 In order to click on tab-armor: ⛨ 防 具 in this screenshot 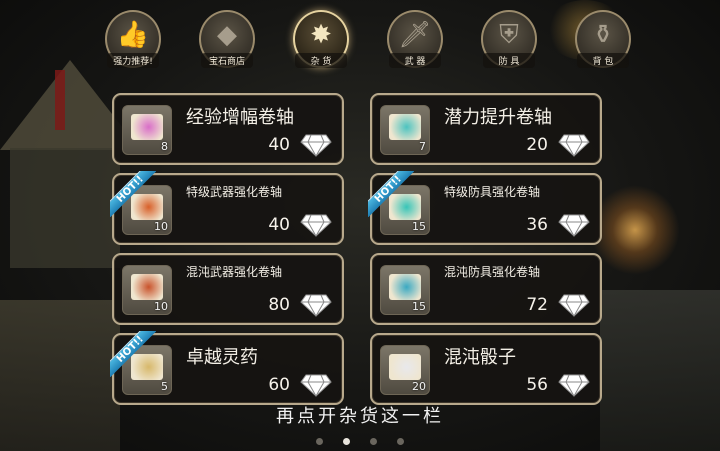, I will do `click(509, 39)`.